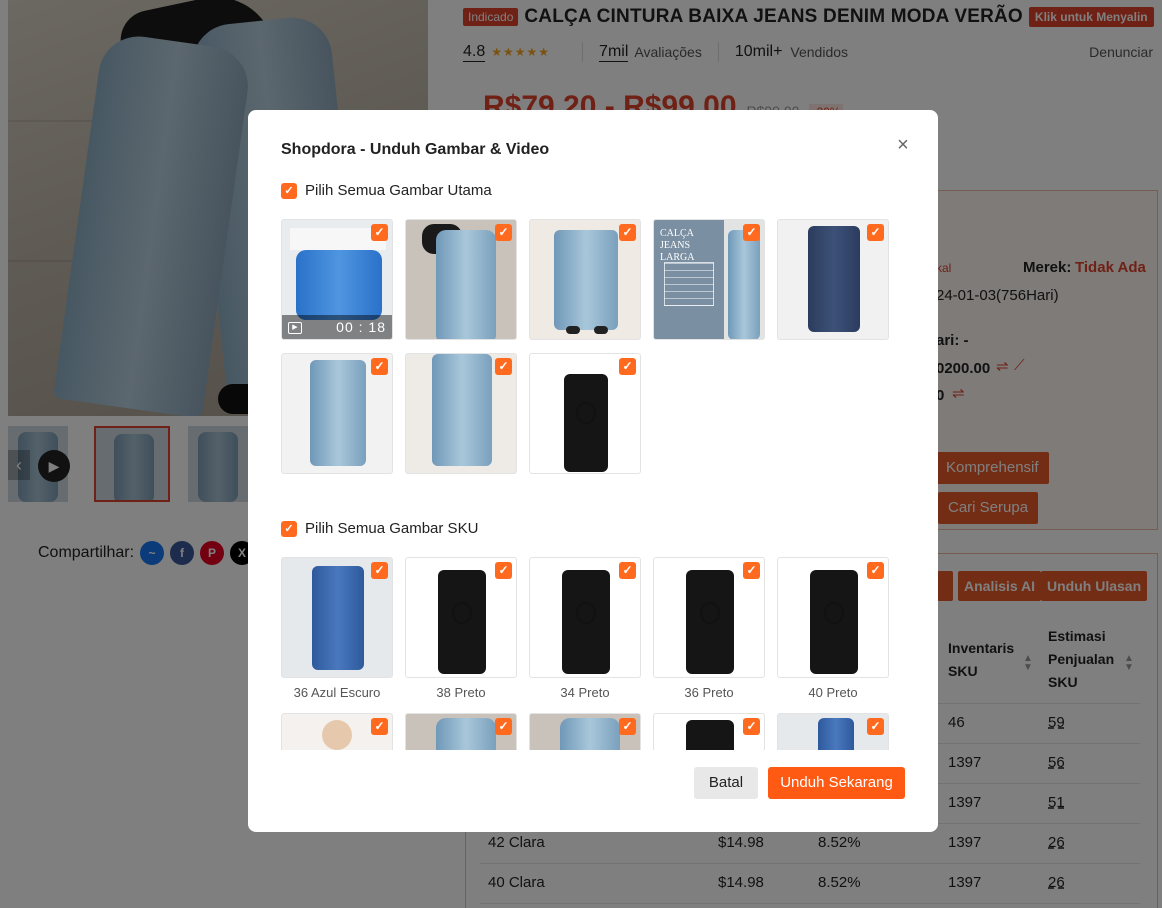  I want to click on select-all-sku-row: ✓ Pilih Semua Gambar SKU, so click(379, 528).